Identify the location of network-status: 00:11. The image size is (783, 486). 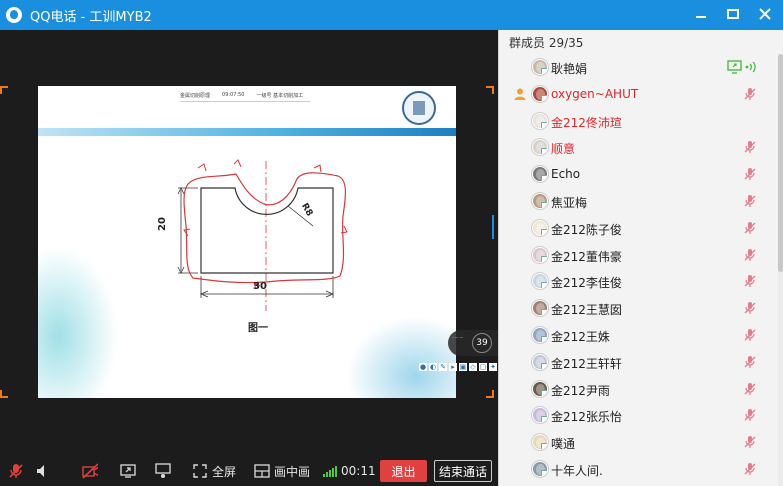
(349, 471).